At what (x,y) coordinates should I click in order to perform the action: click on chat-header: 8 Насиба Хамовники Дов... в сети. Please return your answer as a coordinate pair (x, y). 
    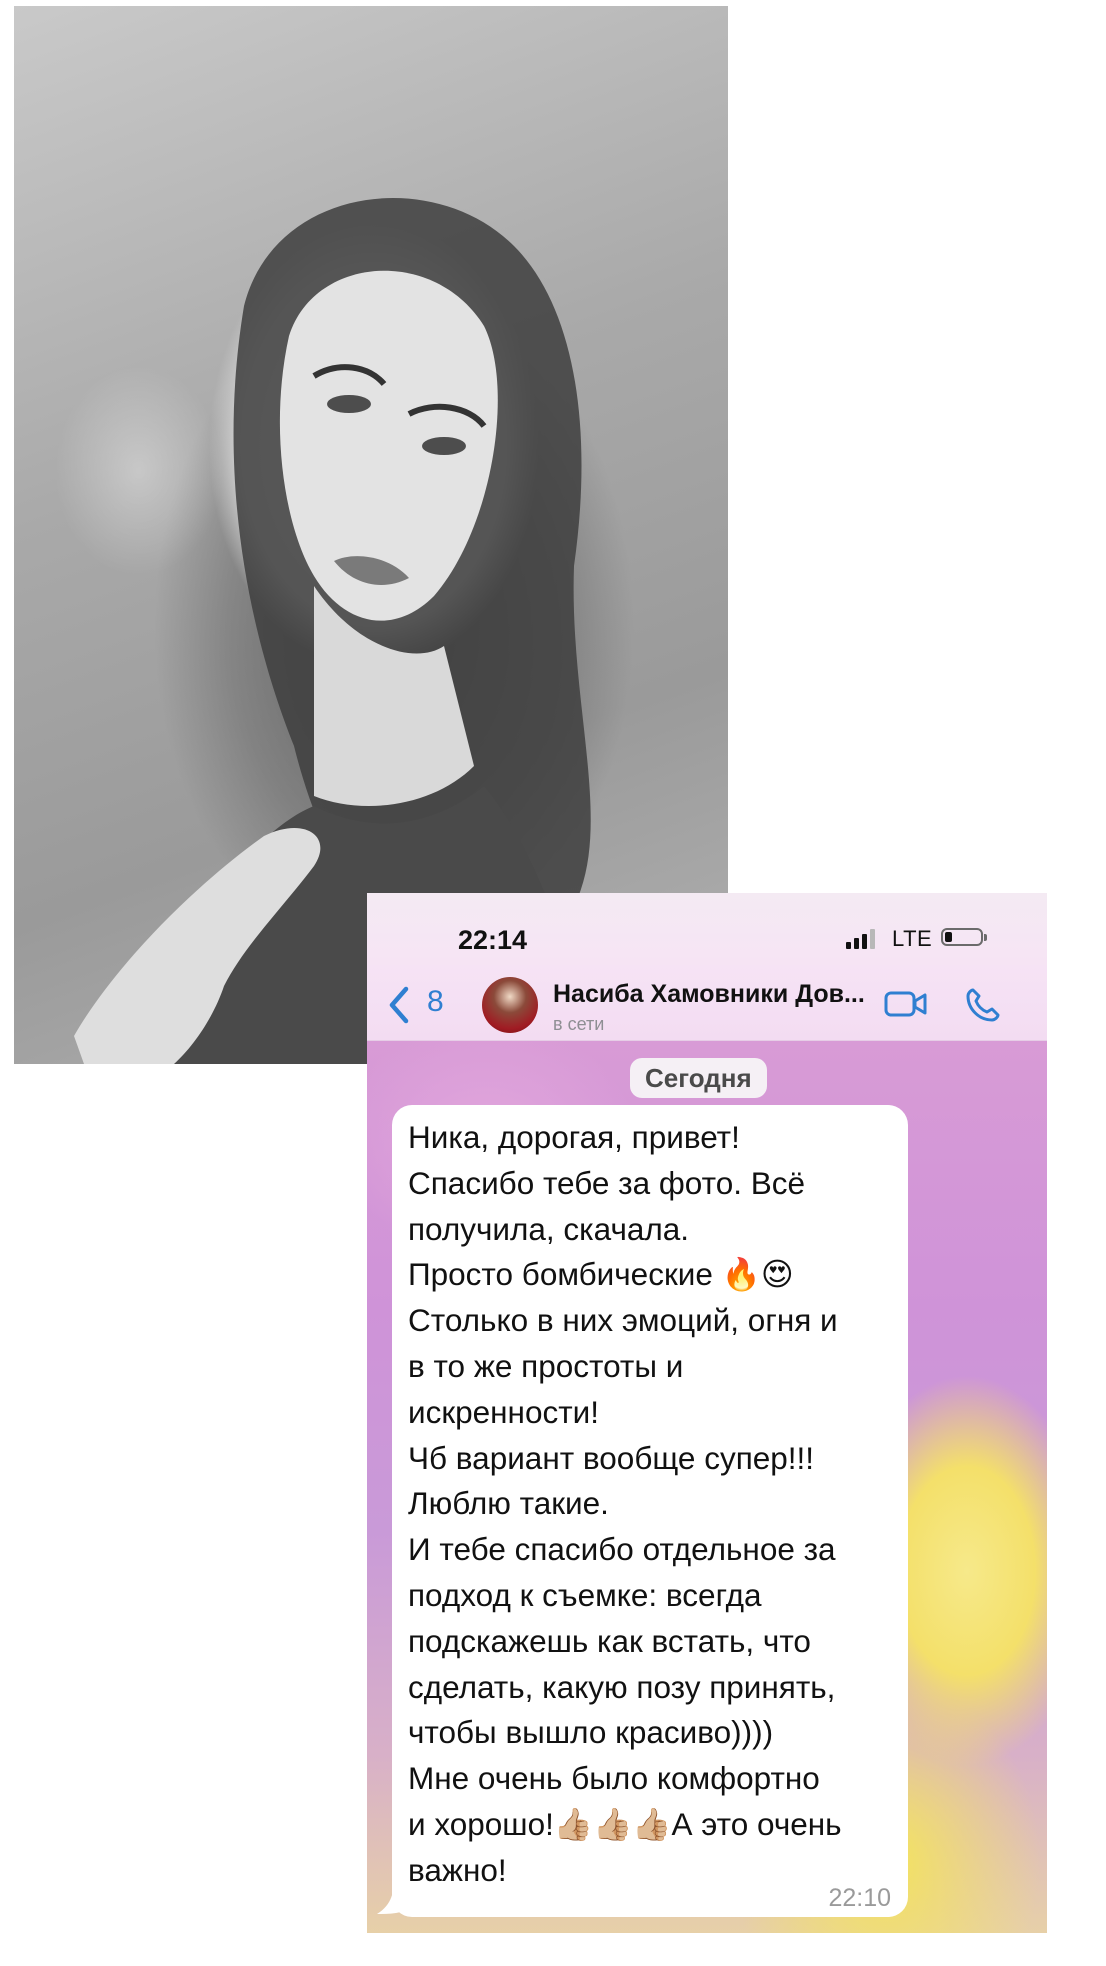
    Looking at the image, I should click on (707, 1003).